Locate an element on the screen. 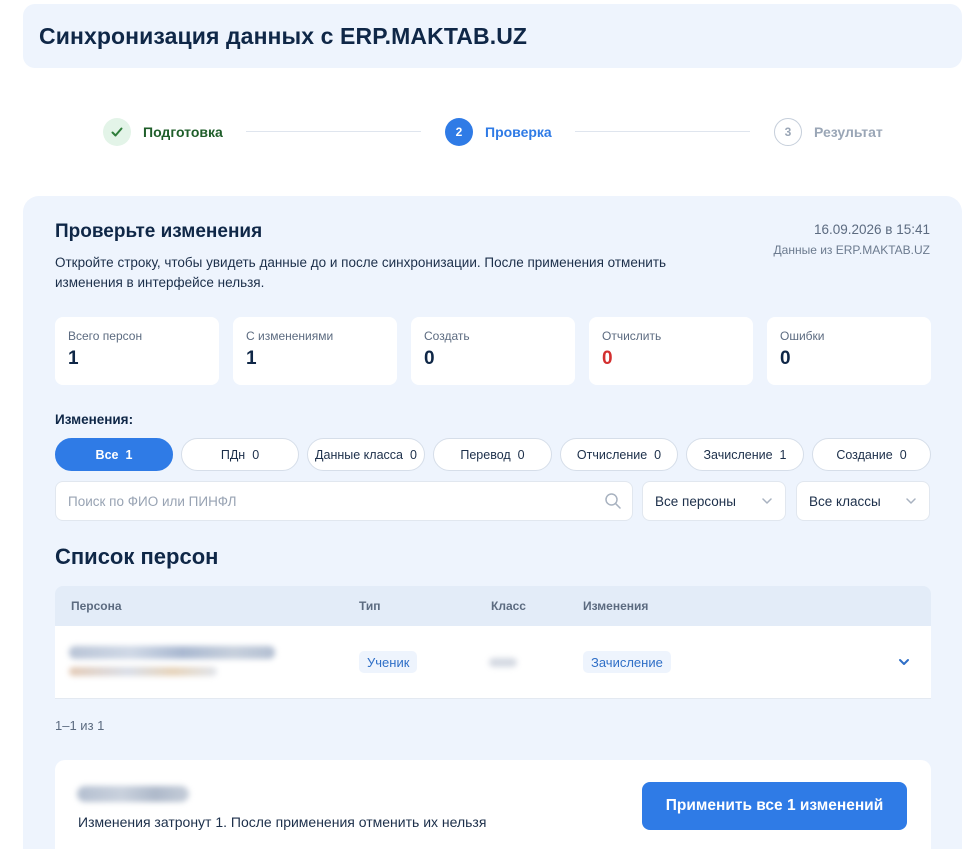 This screenshot has width=962, height=849. step-label: Проверка is located at coordinates (518, 132).